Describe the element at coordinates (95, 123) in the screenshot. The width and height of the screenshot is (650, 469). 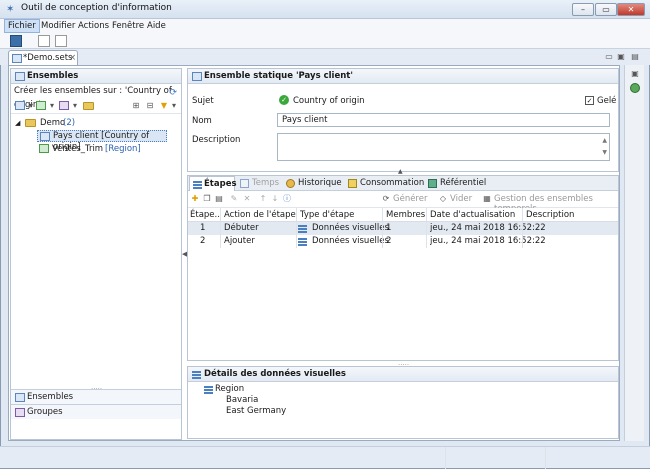
I see `tree-node-demo: ◢ Demo (2)` at that location.